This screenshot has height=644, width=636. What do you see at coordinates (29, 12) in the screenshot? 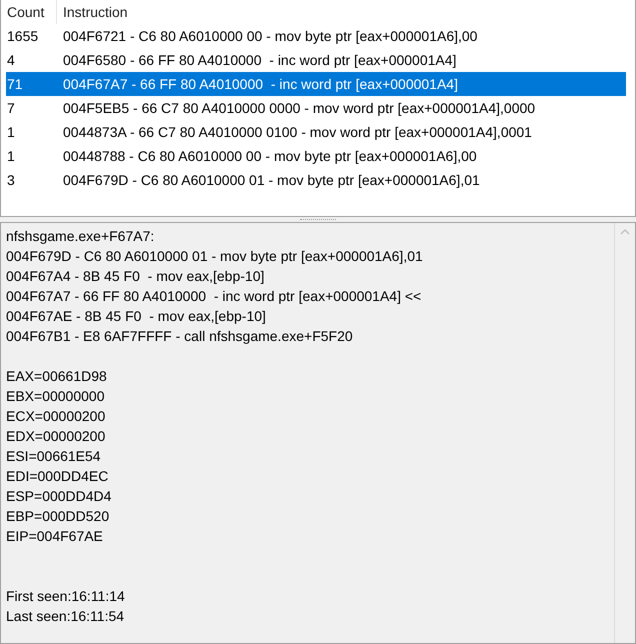
I see `column-header: Count` at bounding box center [29, 12].